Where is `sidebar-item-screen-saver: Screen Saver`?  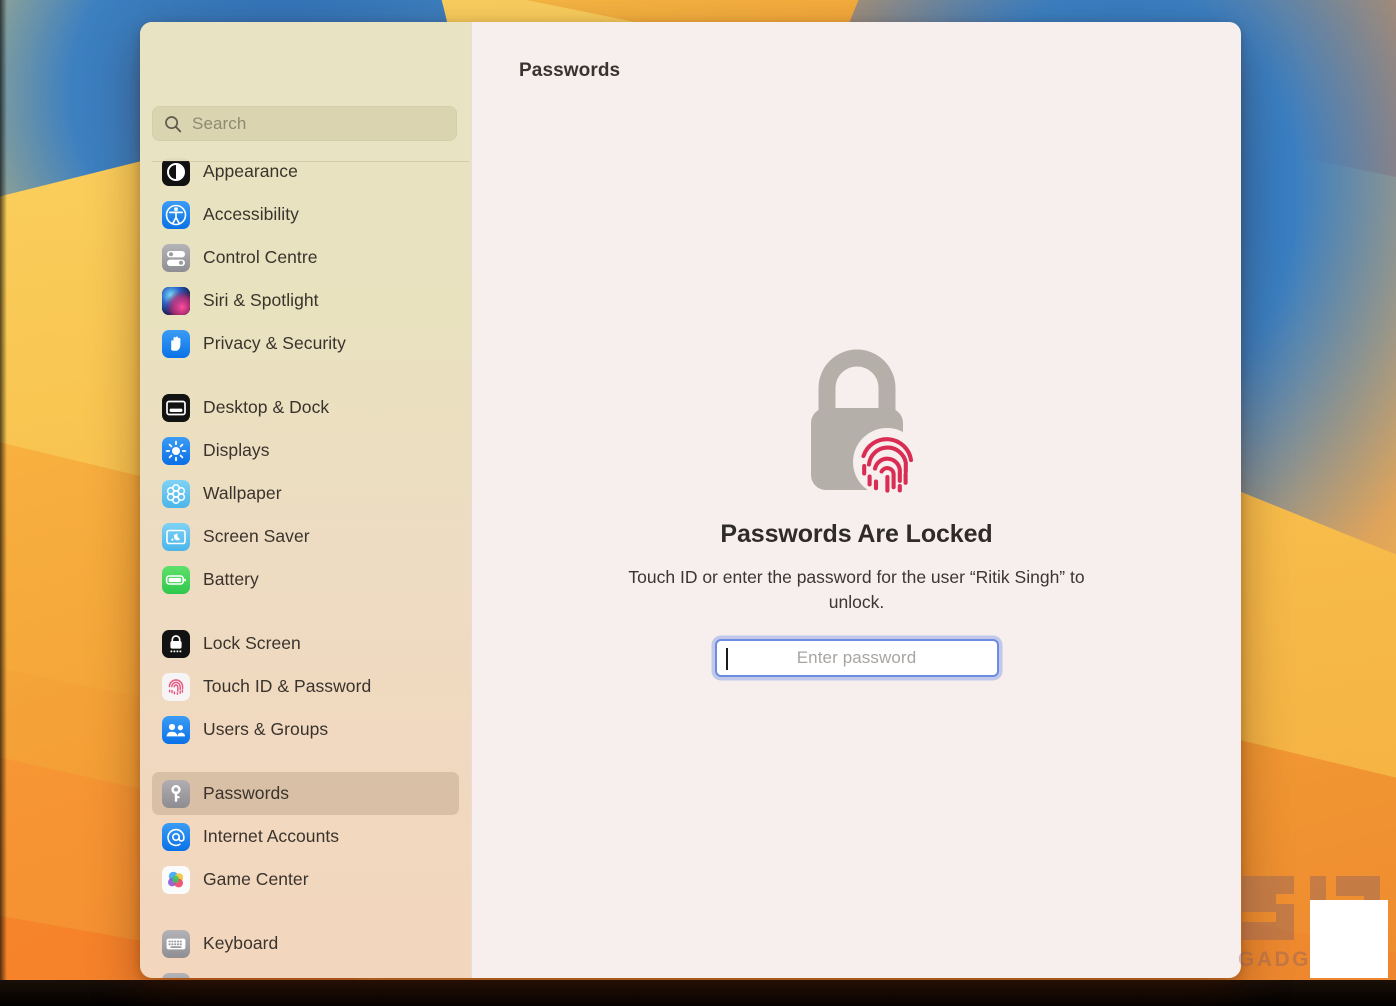 sidebar-item-screen-saver: Screen Saver is located at coordinates (305, 536).